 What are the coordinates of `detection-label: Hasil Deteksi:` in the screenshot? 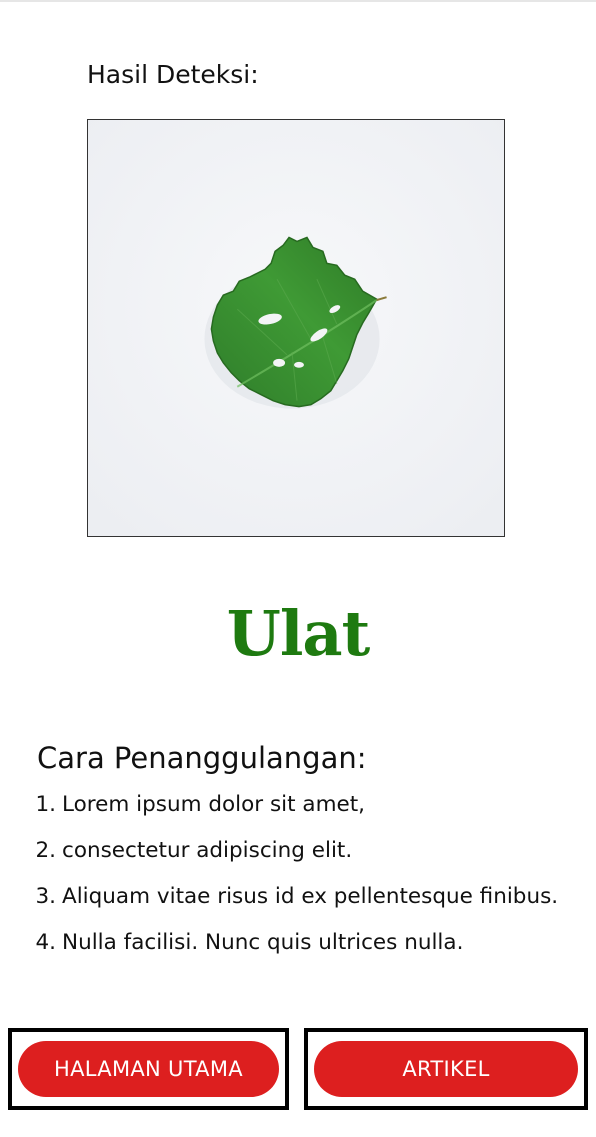 It's located at (173, 74).